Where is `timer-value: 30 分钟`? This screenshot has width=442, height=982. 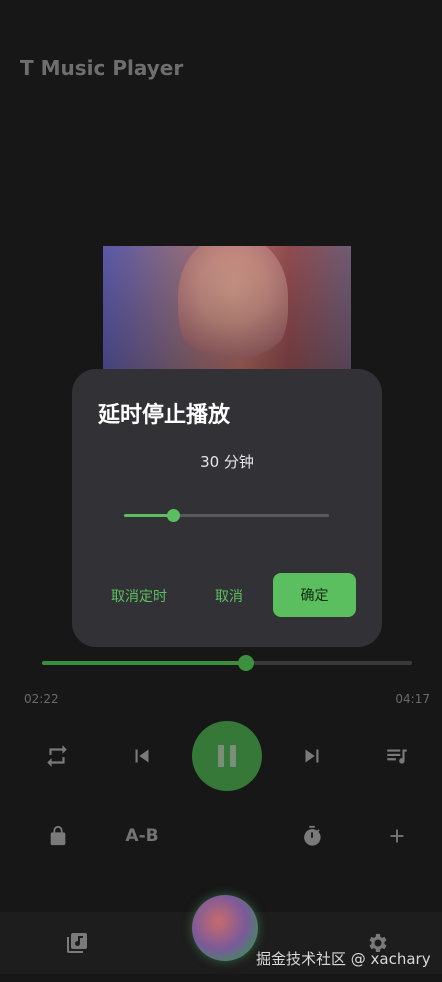
timer-value: 30 分钟 is located at coordinates (227, 462).